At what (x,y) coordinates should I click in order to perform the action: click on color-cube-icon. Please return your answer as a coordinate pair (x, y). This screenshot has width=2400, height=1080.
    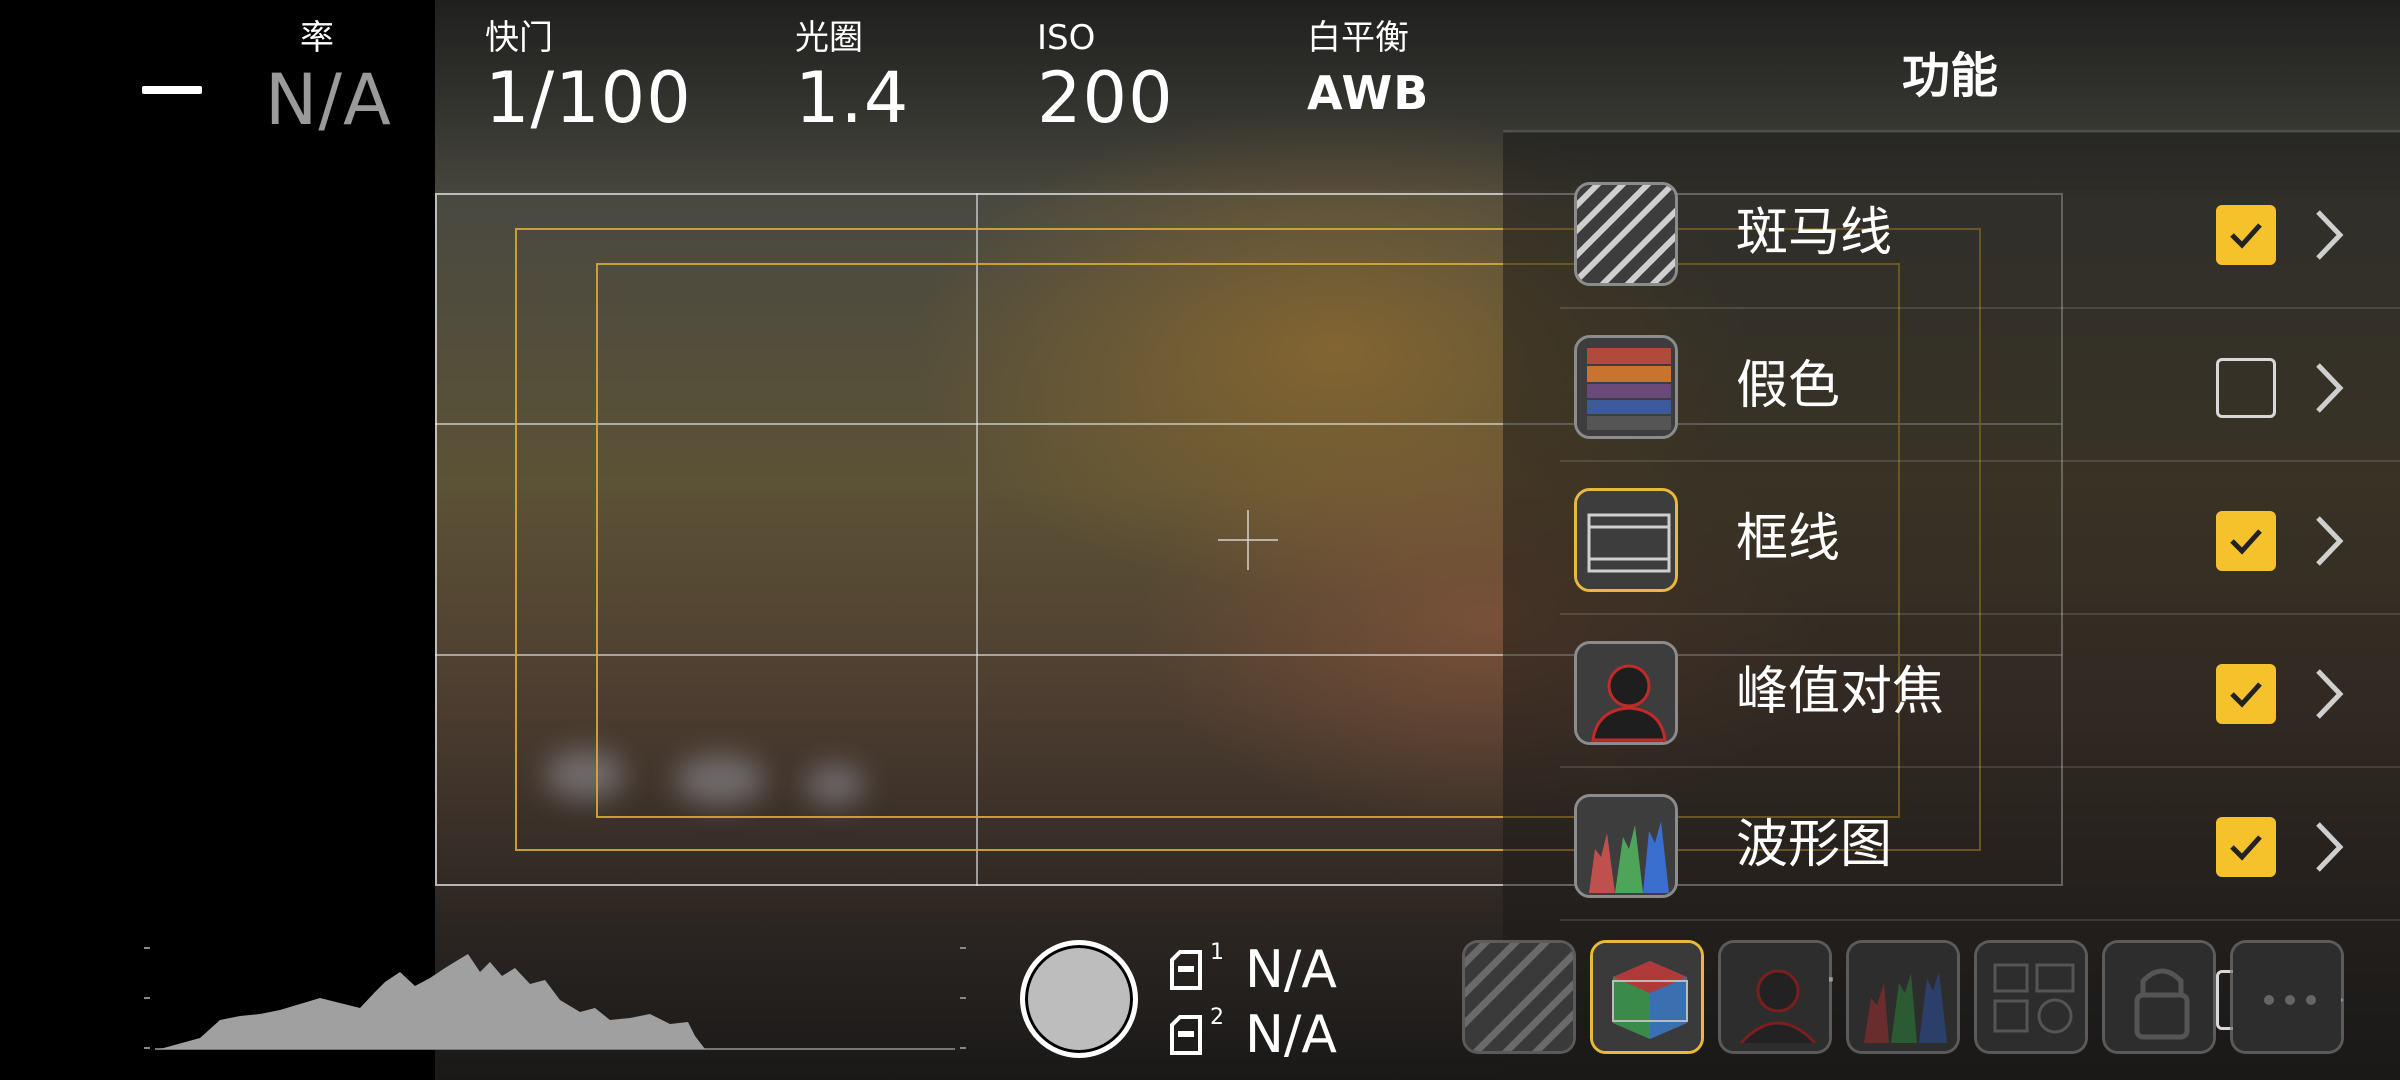
    Looking at the image, I should click on (1647, 997).